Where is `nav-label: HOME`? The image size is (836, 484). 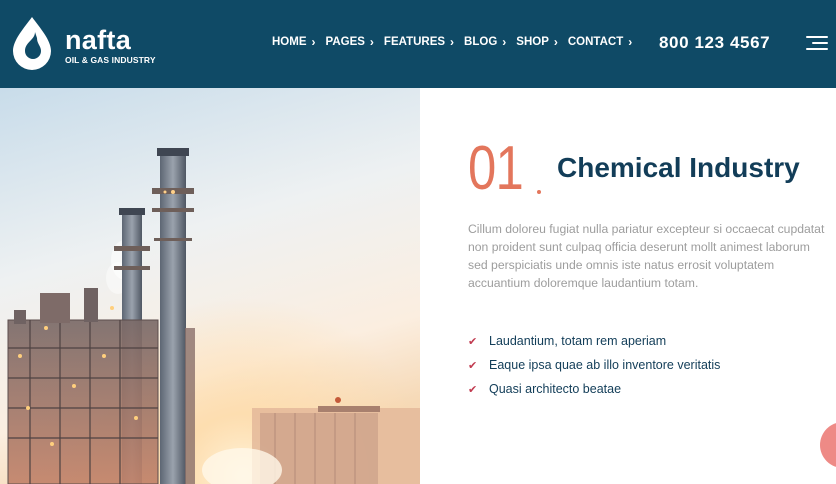 nav-label: HOME is located at coordinates (289, 42).